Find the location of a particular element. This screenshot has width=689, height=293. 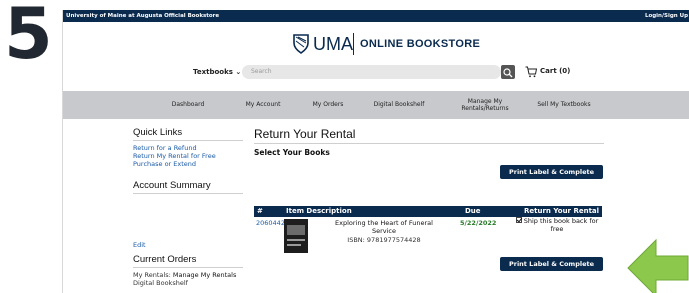

edit-link: Edit is located at coordinates (139, 245).